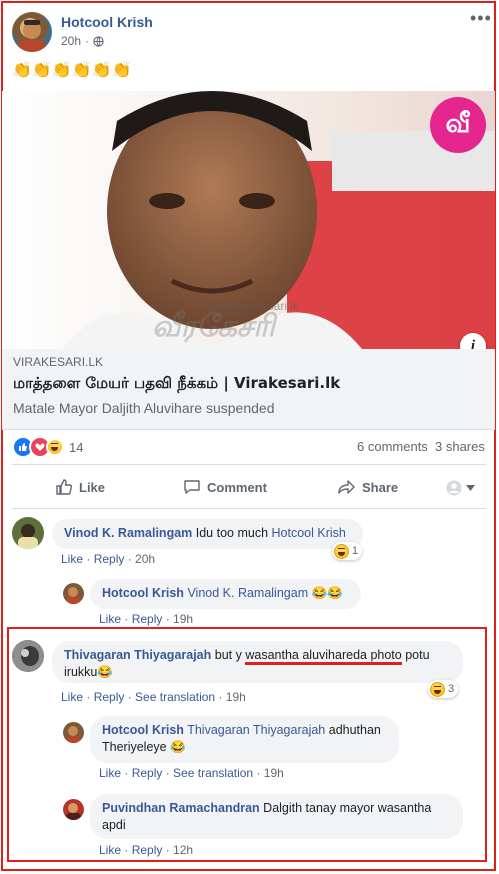 The width and height of the screenshot is (499, 874). I want to click on comment-time: 20h, so click(145, 559).